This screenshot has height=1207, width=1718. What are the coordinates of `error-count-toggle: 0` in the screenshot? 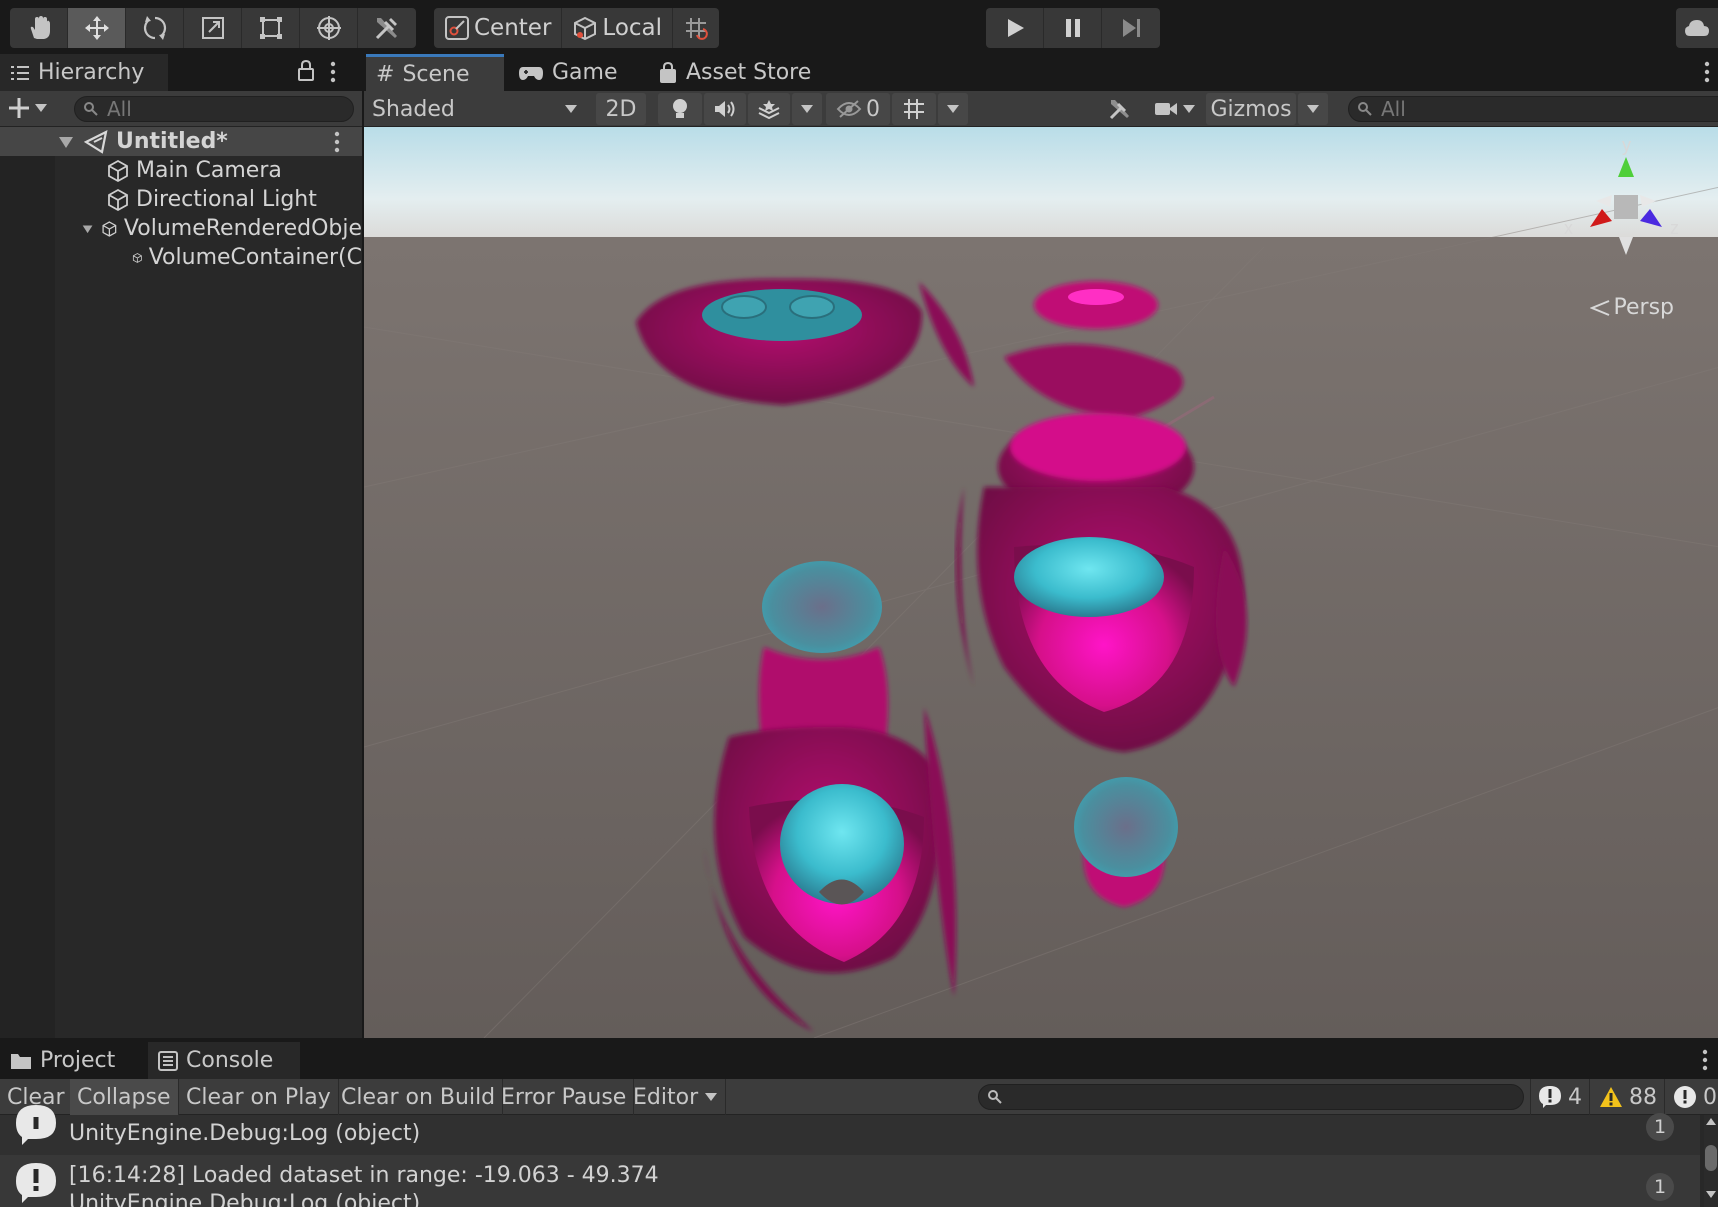 It's located at (1692, 1097).